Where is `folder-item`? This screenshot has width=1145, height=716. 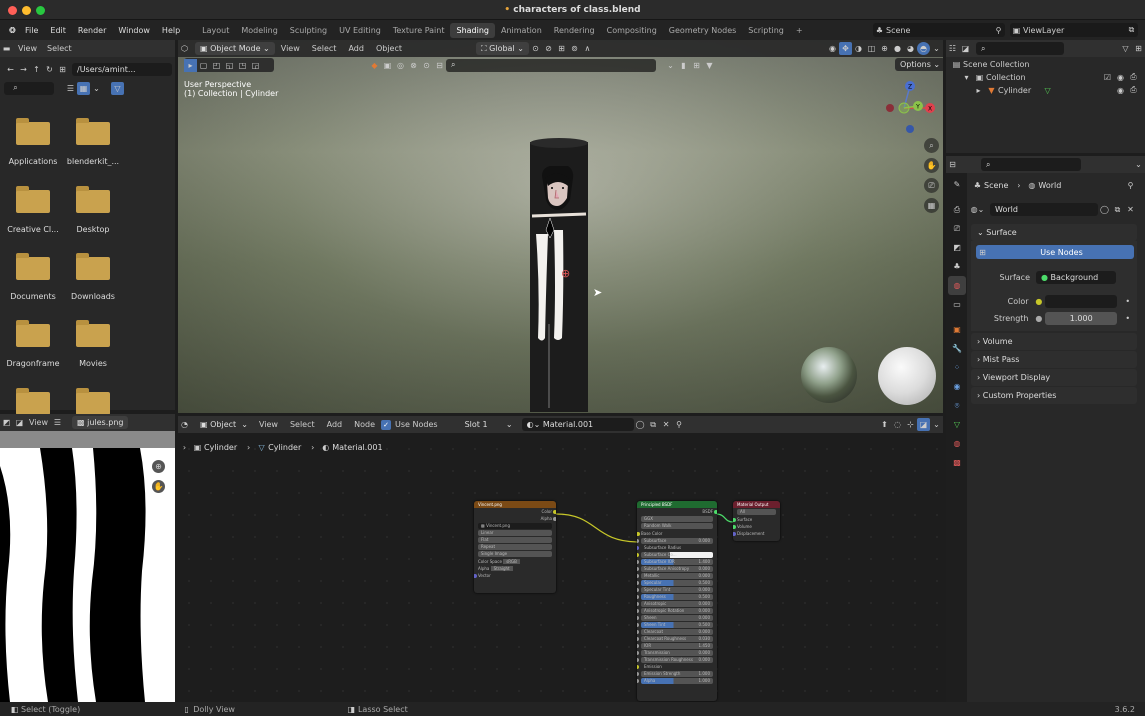 folder-item is located at coordinates (33, 401).